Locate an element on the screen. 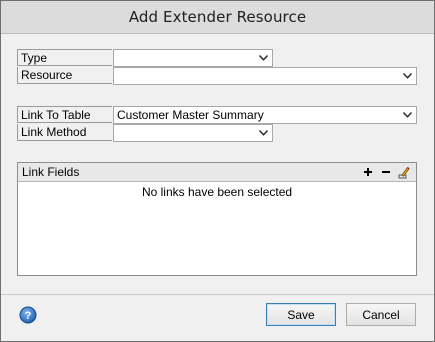 Image resolution: width=435 pixels, height=342 pixels. save-button: Save is located at coordinates (301, 314).